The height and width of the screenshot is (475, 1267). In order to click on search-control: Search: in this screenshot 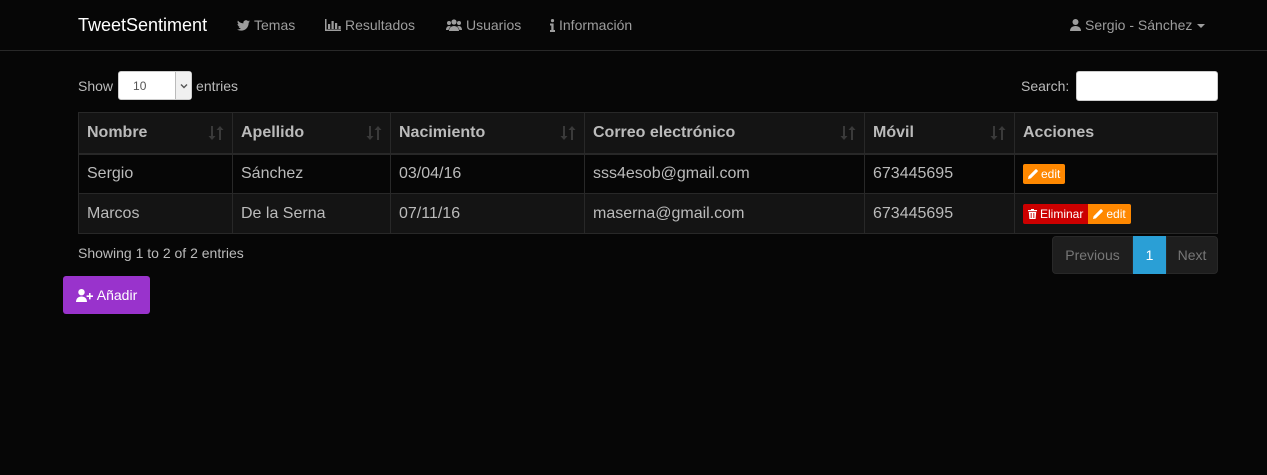, I will do `click(1120, 86)`.